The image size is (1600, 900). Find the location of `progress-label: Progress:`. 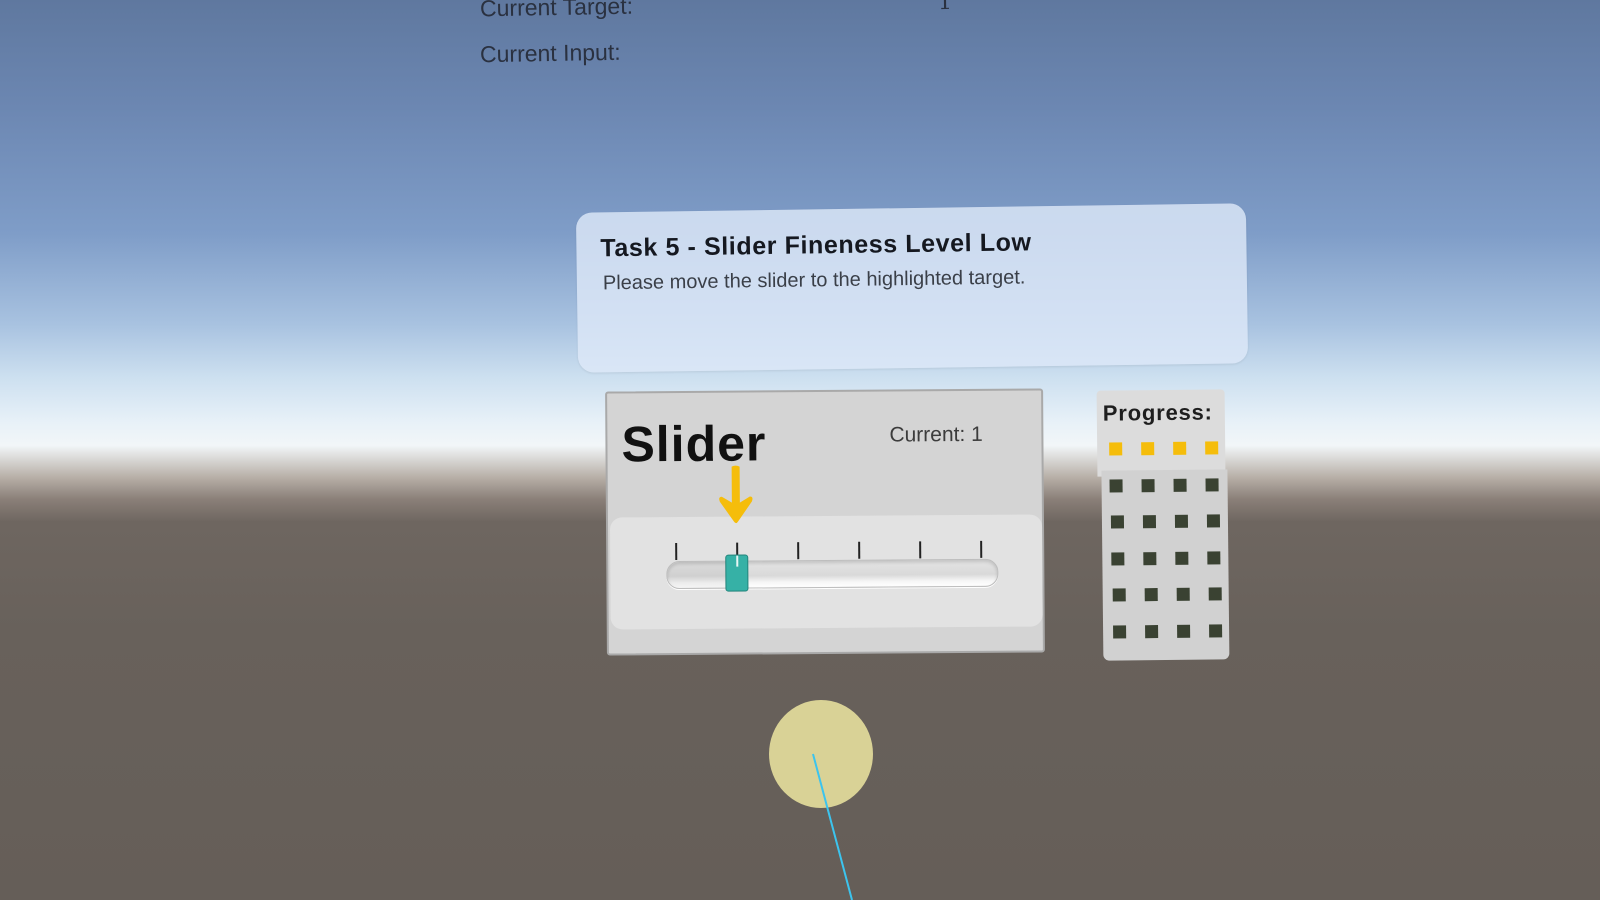

progress-label: Progress: is located at coordinates (1157, 412).